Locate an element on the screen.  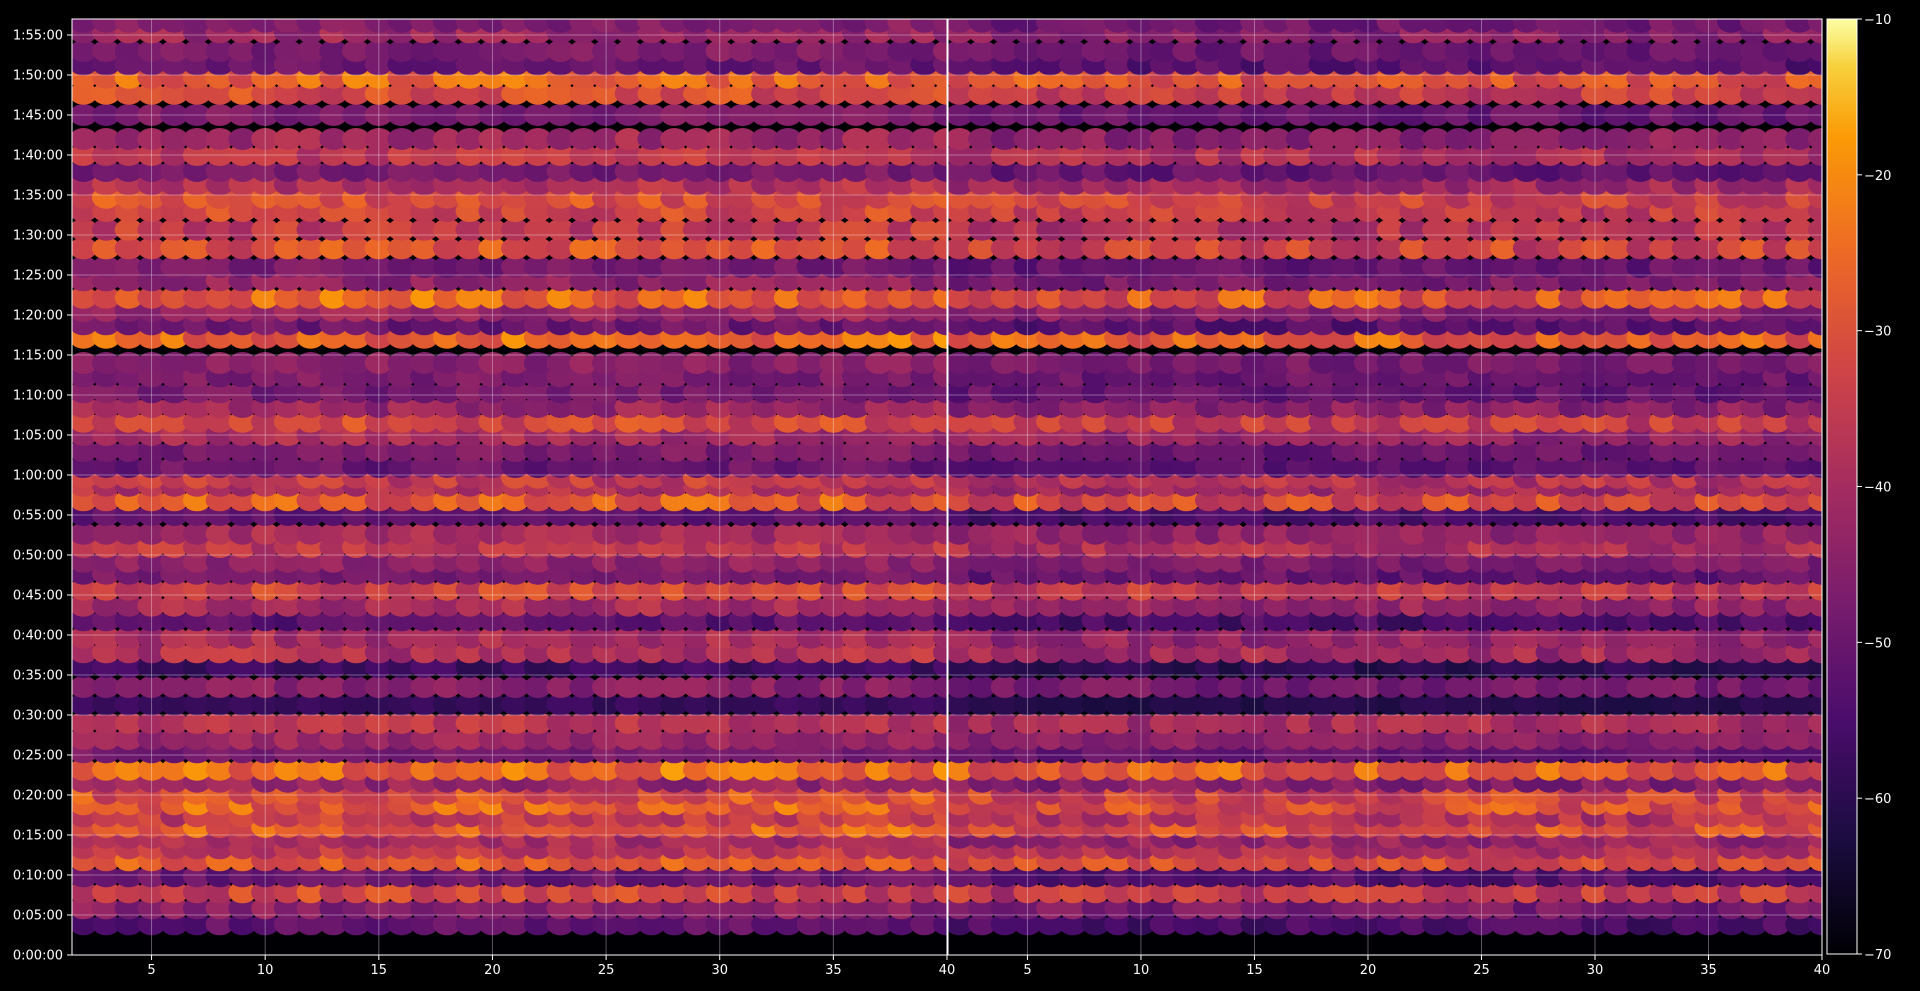
y-tick-label: 0:05:00 is located at coordinates (38, 916).